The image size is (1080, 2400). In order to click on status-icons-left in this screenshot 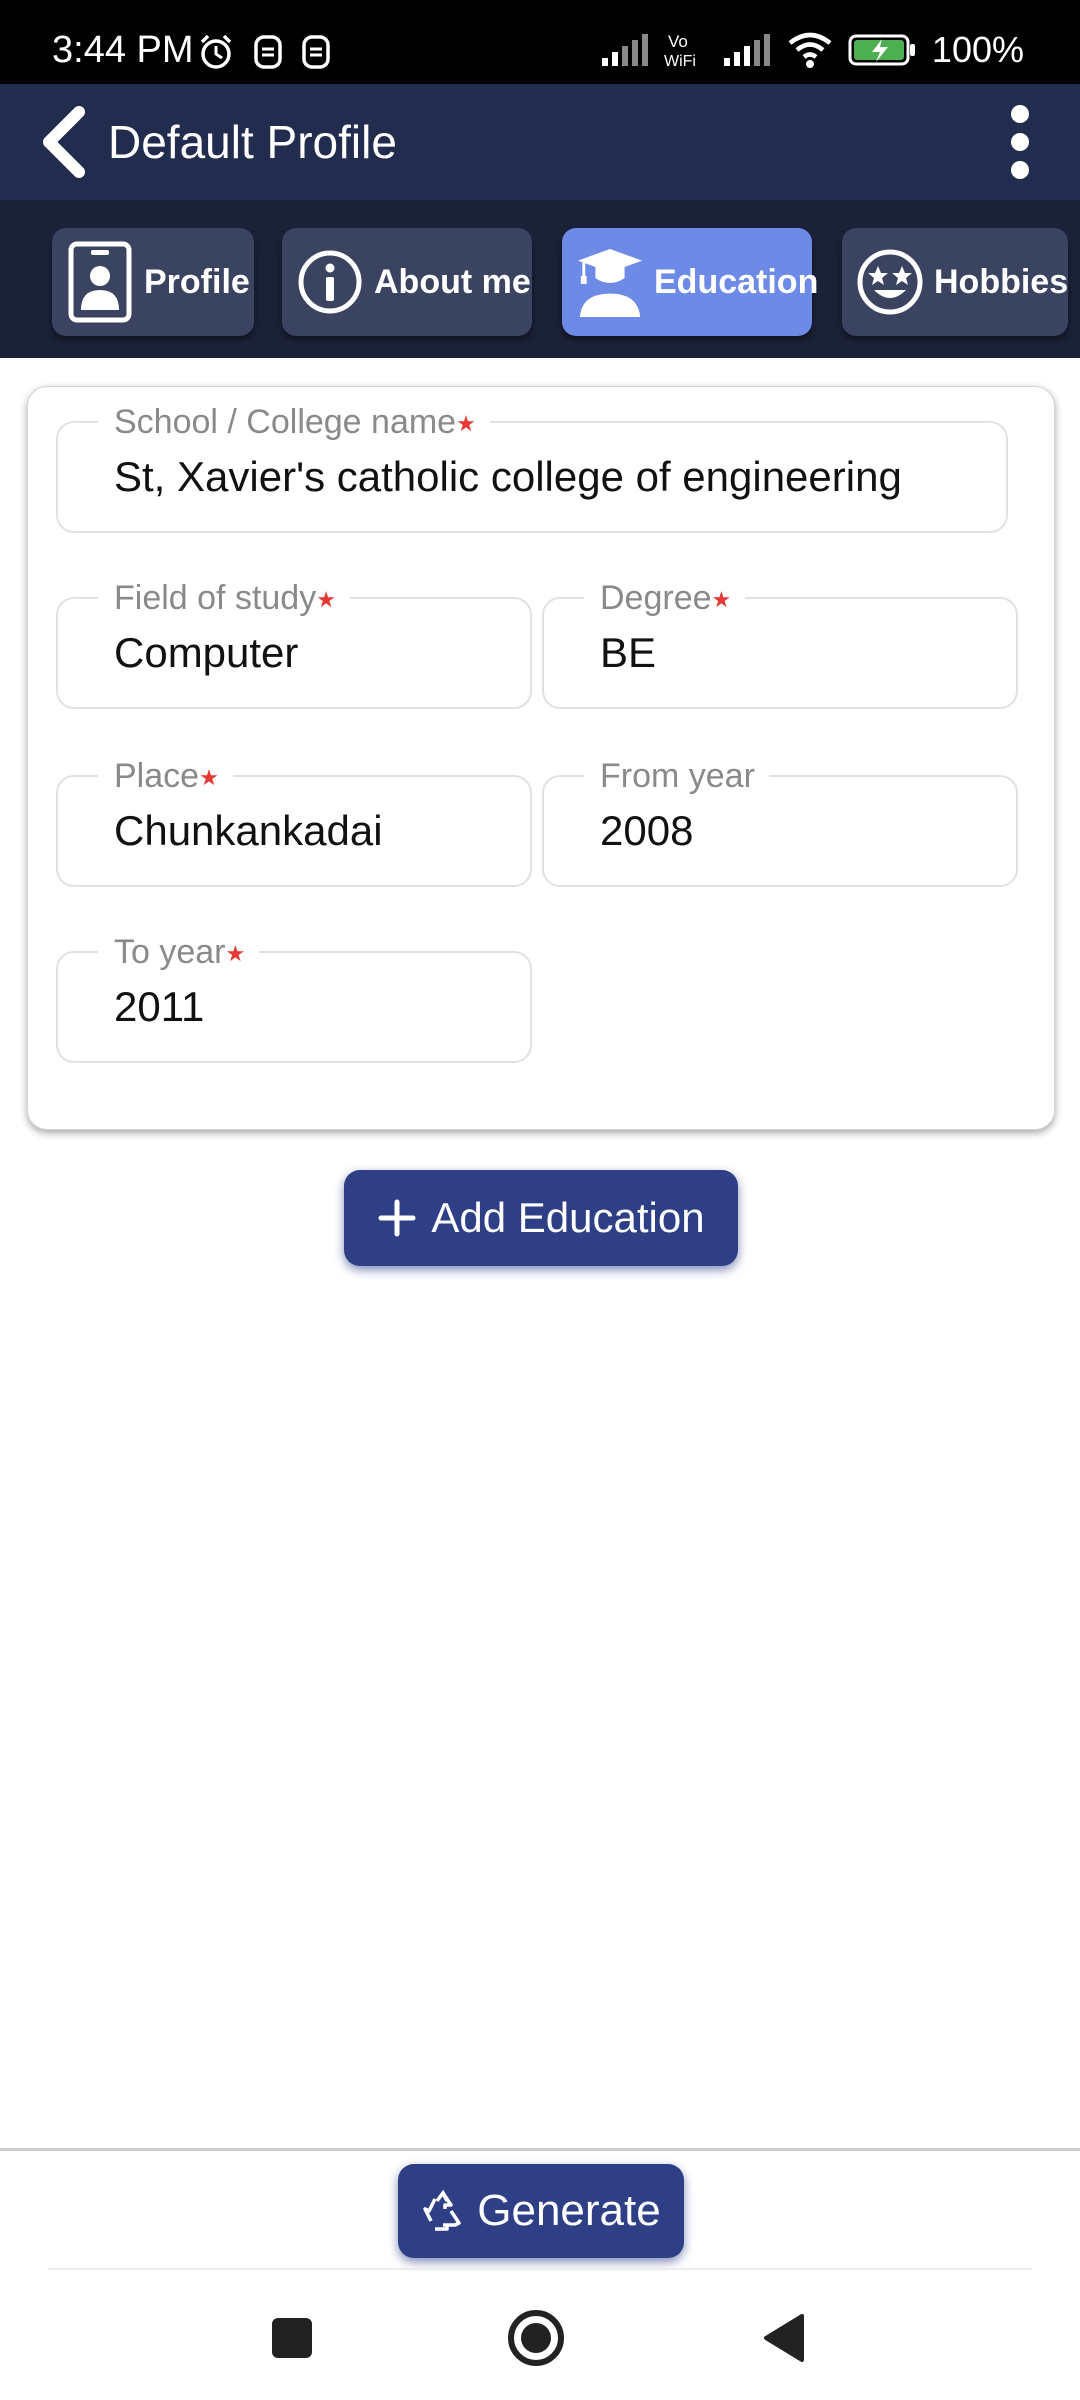, I will do `click(264, 52)`.